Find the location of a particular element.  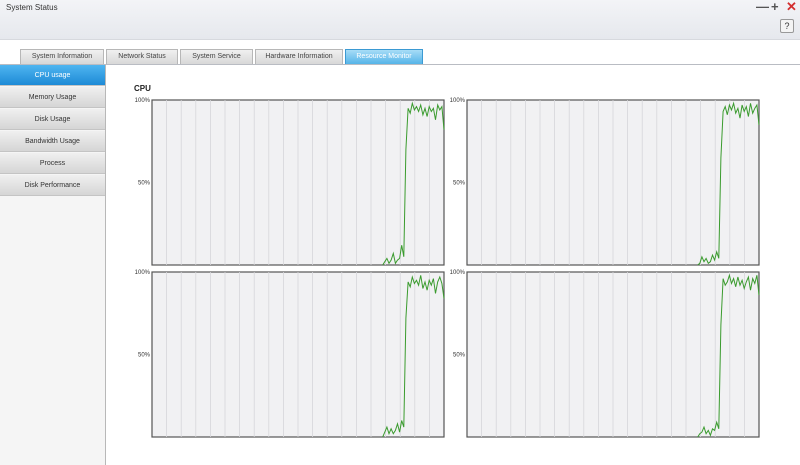

section-title: CPU is located at coordinates (142, 88).